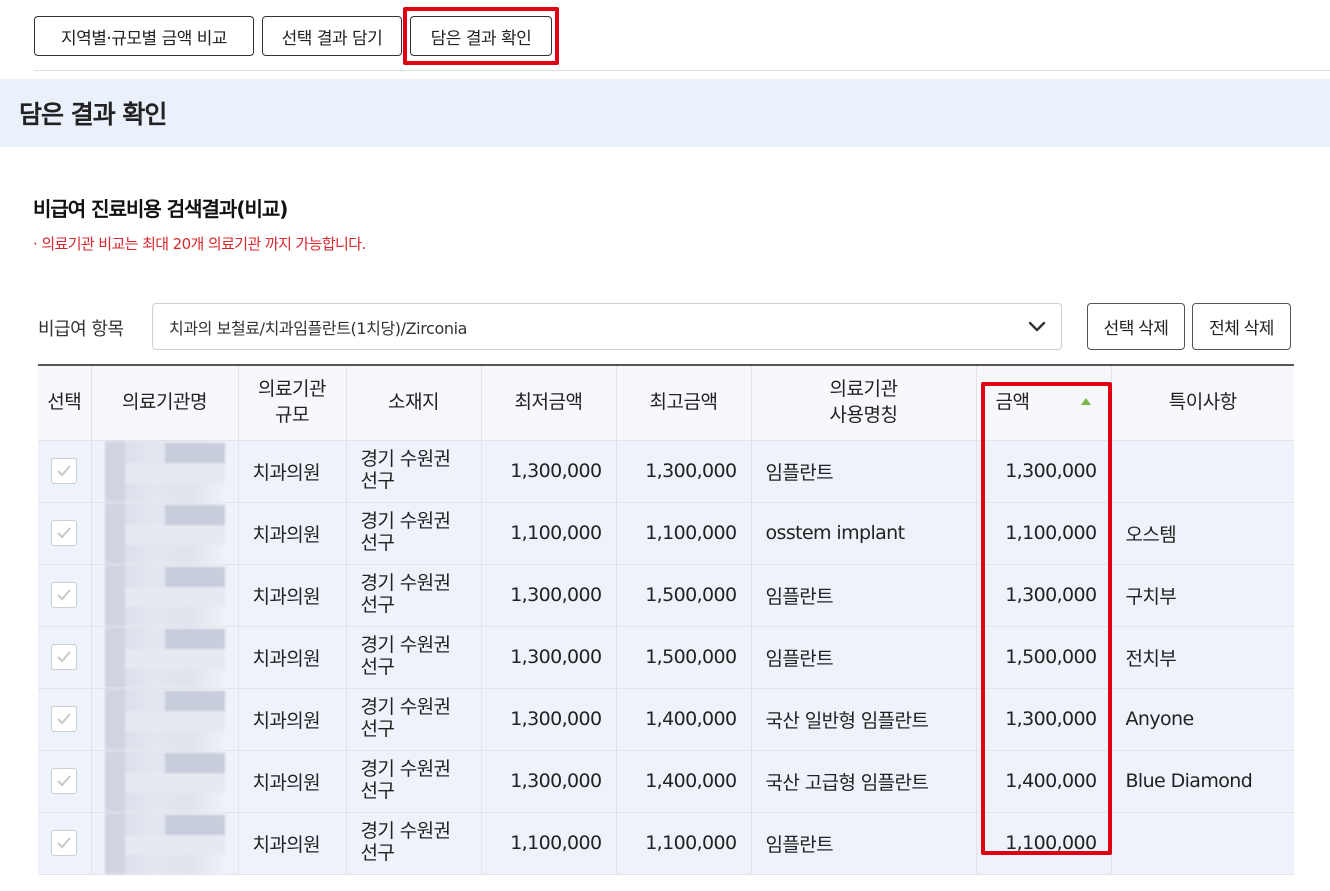  Describe the element at coordinates (481, 36) in the screenshot. I see `tab-view-saved-results: 담은 결과 확인` at that location.